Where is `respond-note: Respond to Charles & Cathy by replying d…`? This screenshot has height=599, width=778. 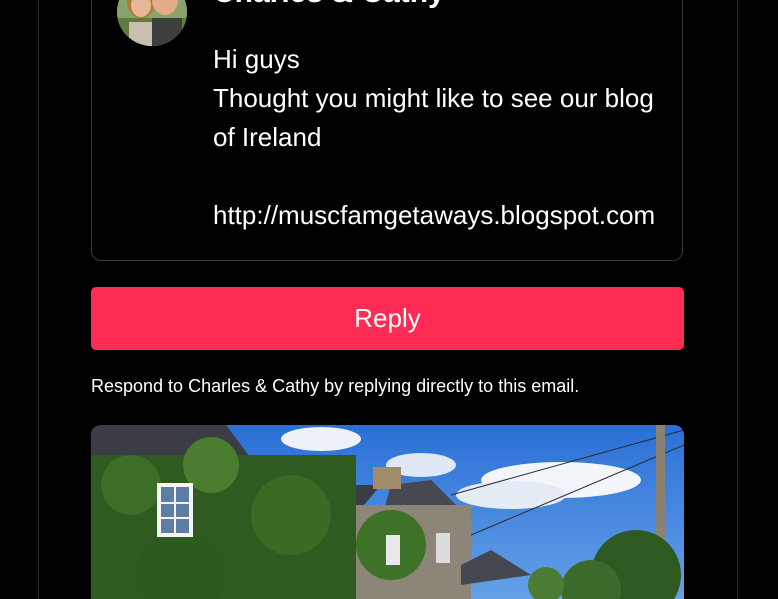
respond-note: Respond to Charles & Cathy by replying d… is located at coordinates (335, 386).